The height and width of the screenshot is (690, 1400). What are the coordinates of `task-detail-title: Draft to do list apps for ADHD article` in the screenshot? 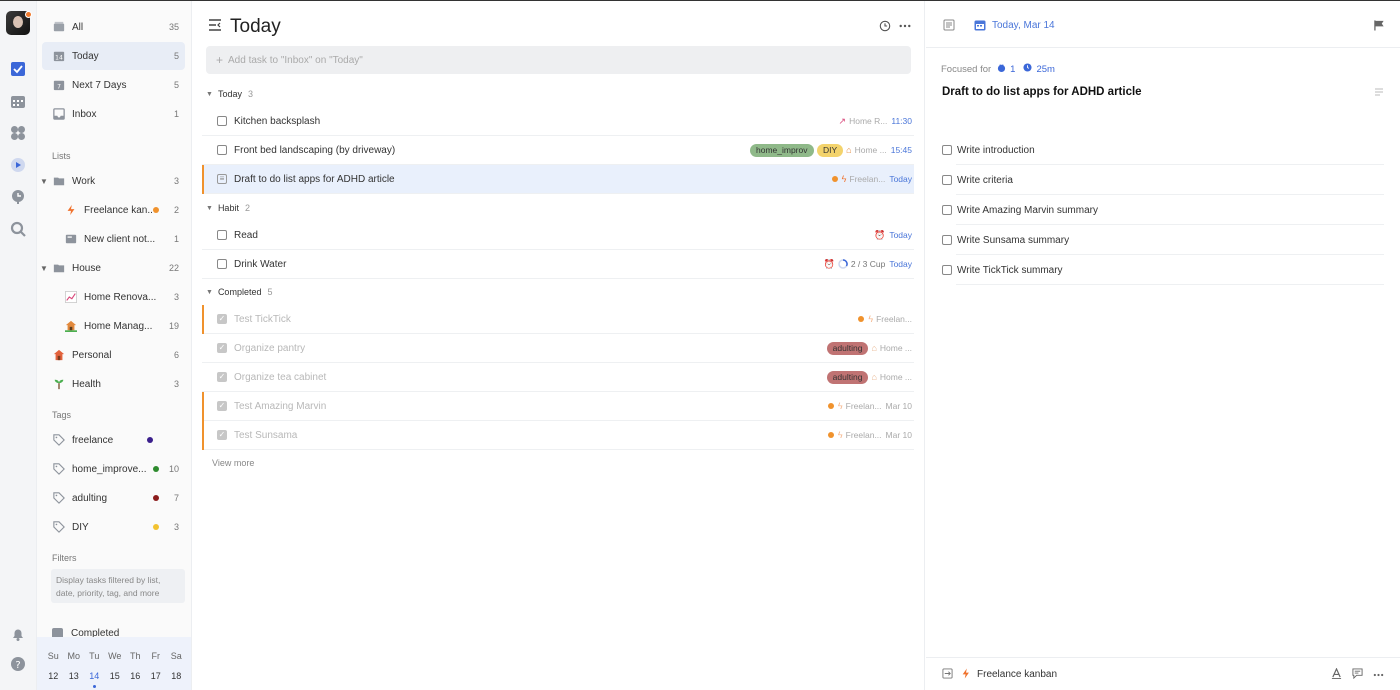 It's located at (1042, 92).